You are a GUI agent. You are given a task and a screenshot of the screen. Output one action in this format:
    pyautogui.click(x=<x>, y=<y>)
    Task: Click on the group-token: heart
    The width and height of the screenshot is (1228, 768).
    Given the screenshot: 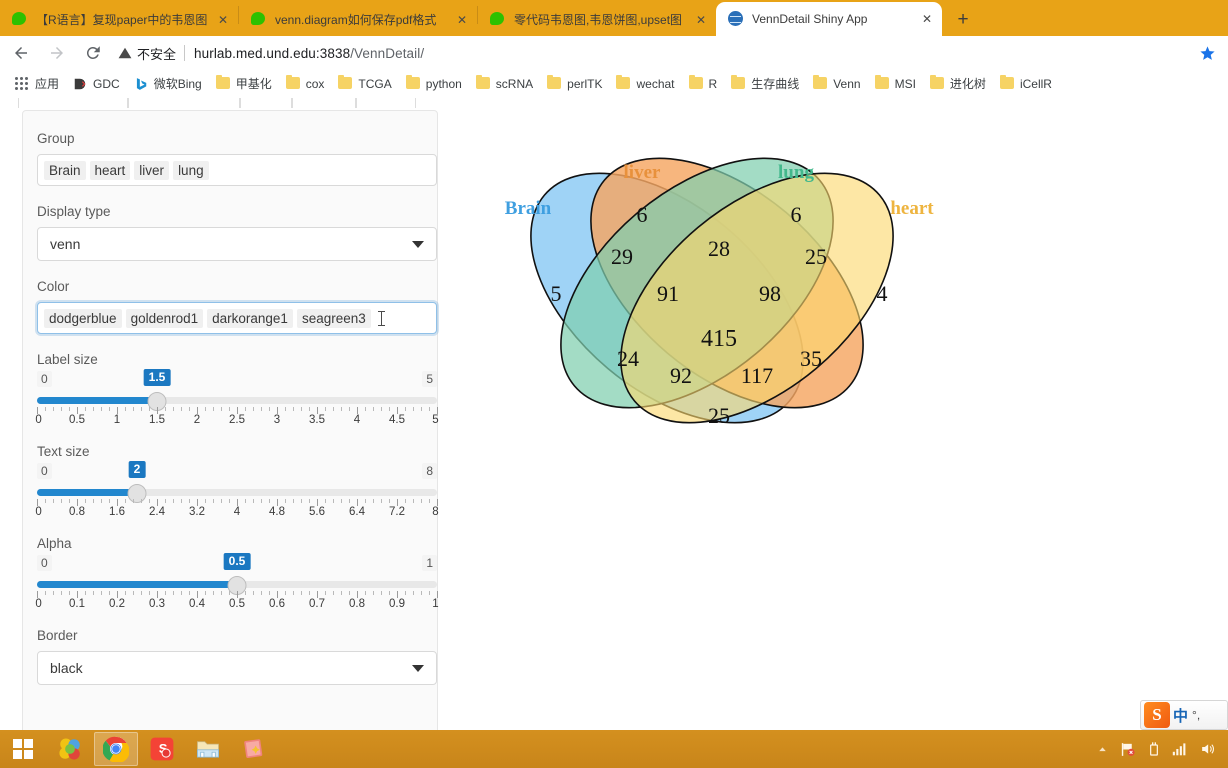 What is the action you would take?
    pyautogui.click(x=110, y=170)
    